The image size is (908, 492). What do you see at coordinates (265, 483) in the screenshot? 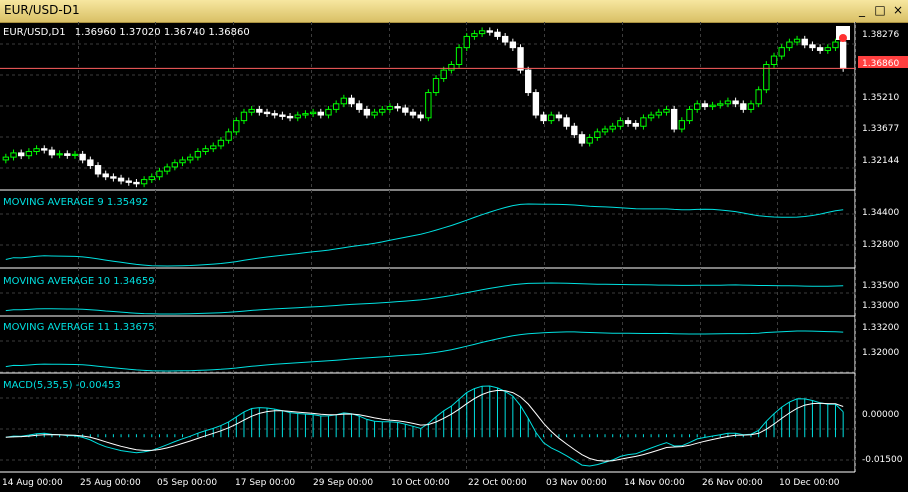
I see `x-tick-label: 17 Sep 00:00` at bounding box center [265, 483].